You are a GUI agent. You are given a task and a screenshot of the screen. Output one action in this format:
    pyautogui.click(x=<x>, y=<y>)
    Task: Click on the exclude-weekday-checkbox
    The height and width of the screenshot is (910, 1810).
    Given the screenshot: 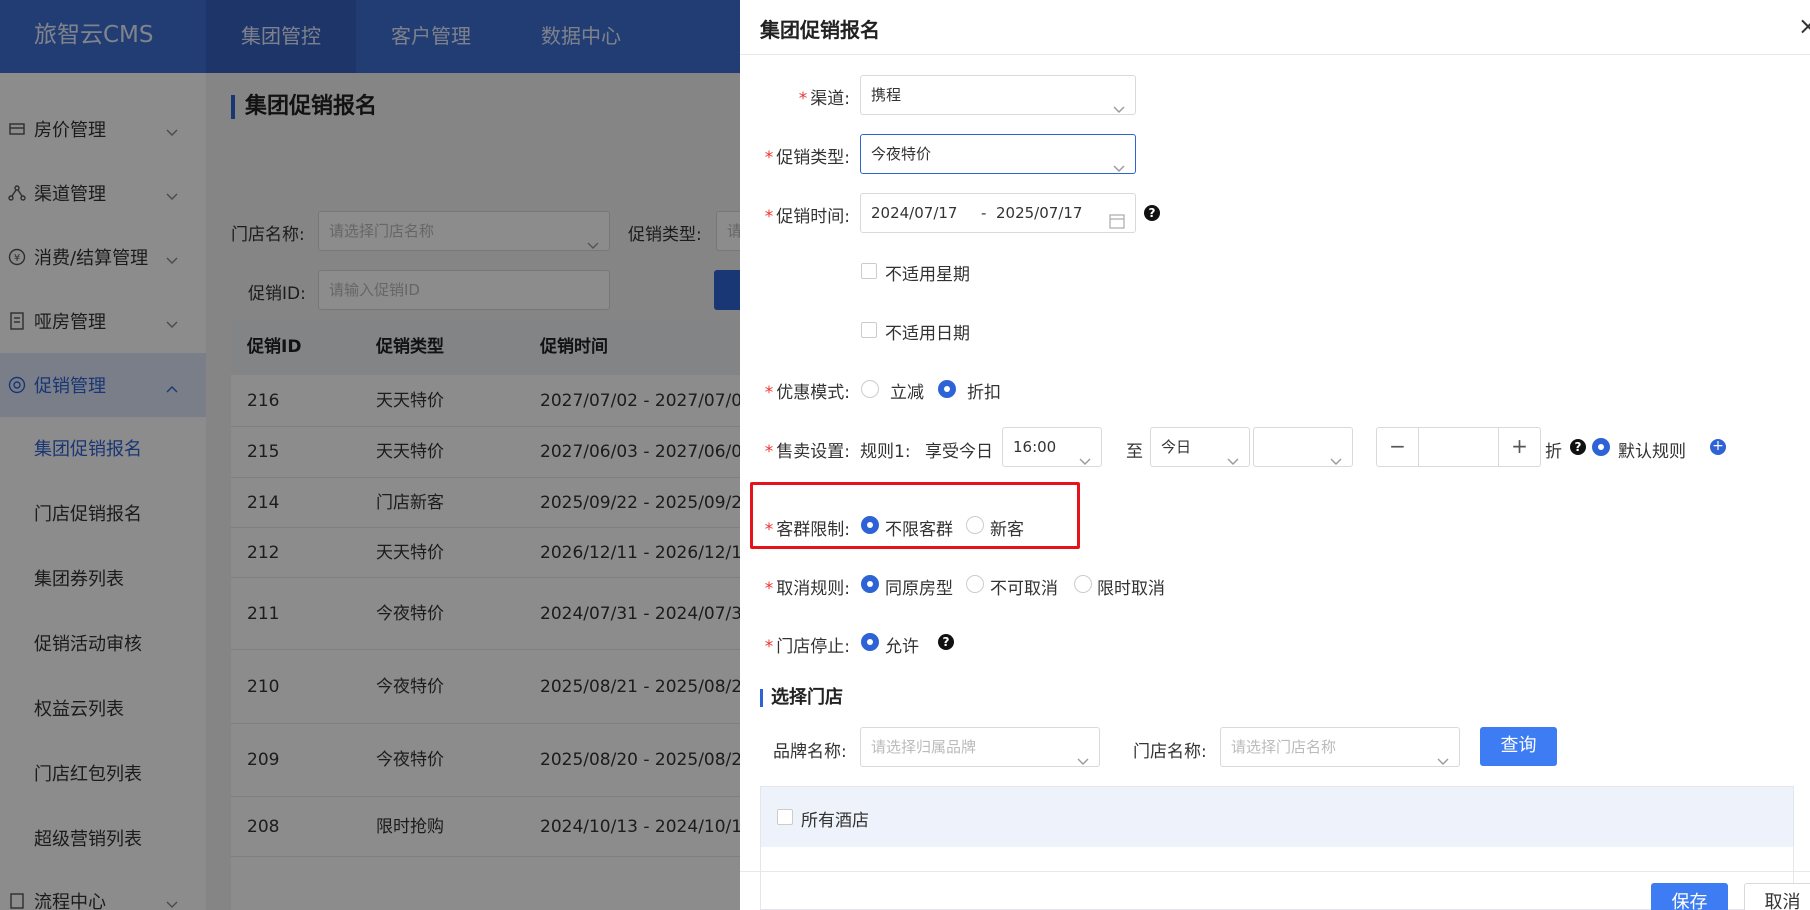 What is the action you would take?
    pyautogui.click(x=869, y=271)
    